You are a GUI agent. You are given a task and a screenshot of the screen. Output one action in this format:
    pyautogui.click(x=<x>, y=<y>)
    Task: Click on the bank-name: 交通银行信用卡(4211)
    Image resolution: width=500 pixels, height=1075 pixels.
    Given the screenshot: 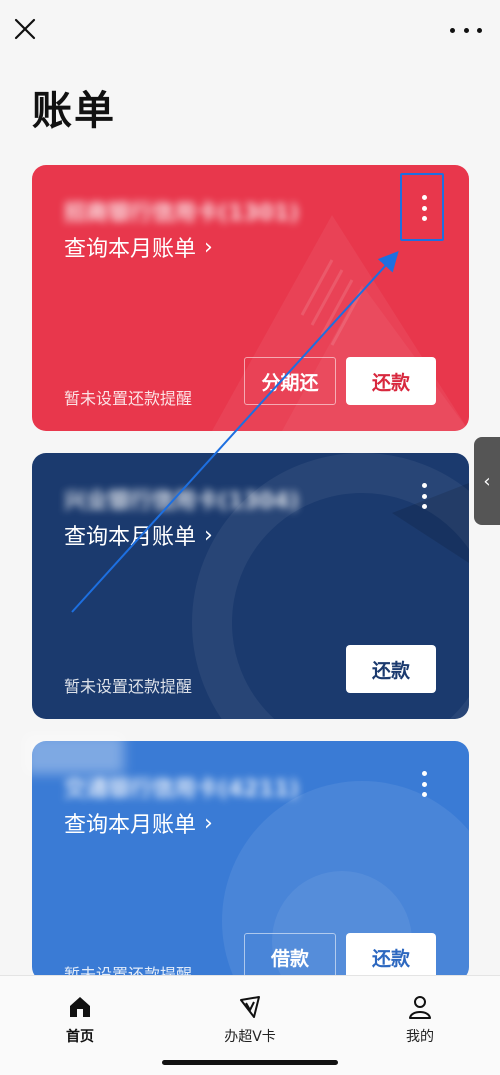 What is the action you would take?
    pyautogui.click(x=182, y=789)
    